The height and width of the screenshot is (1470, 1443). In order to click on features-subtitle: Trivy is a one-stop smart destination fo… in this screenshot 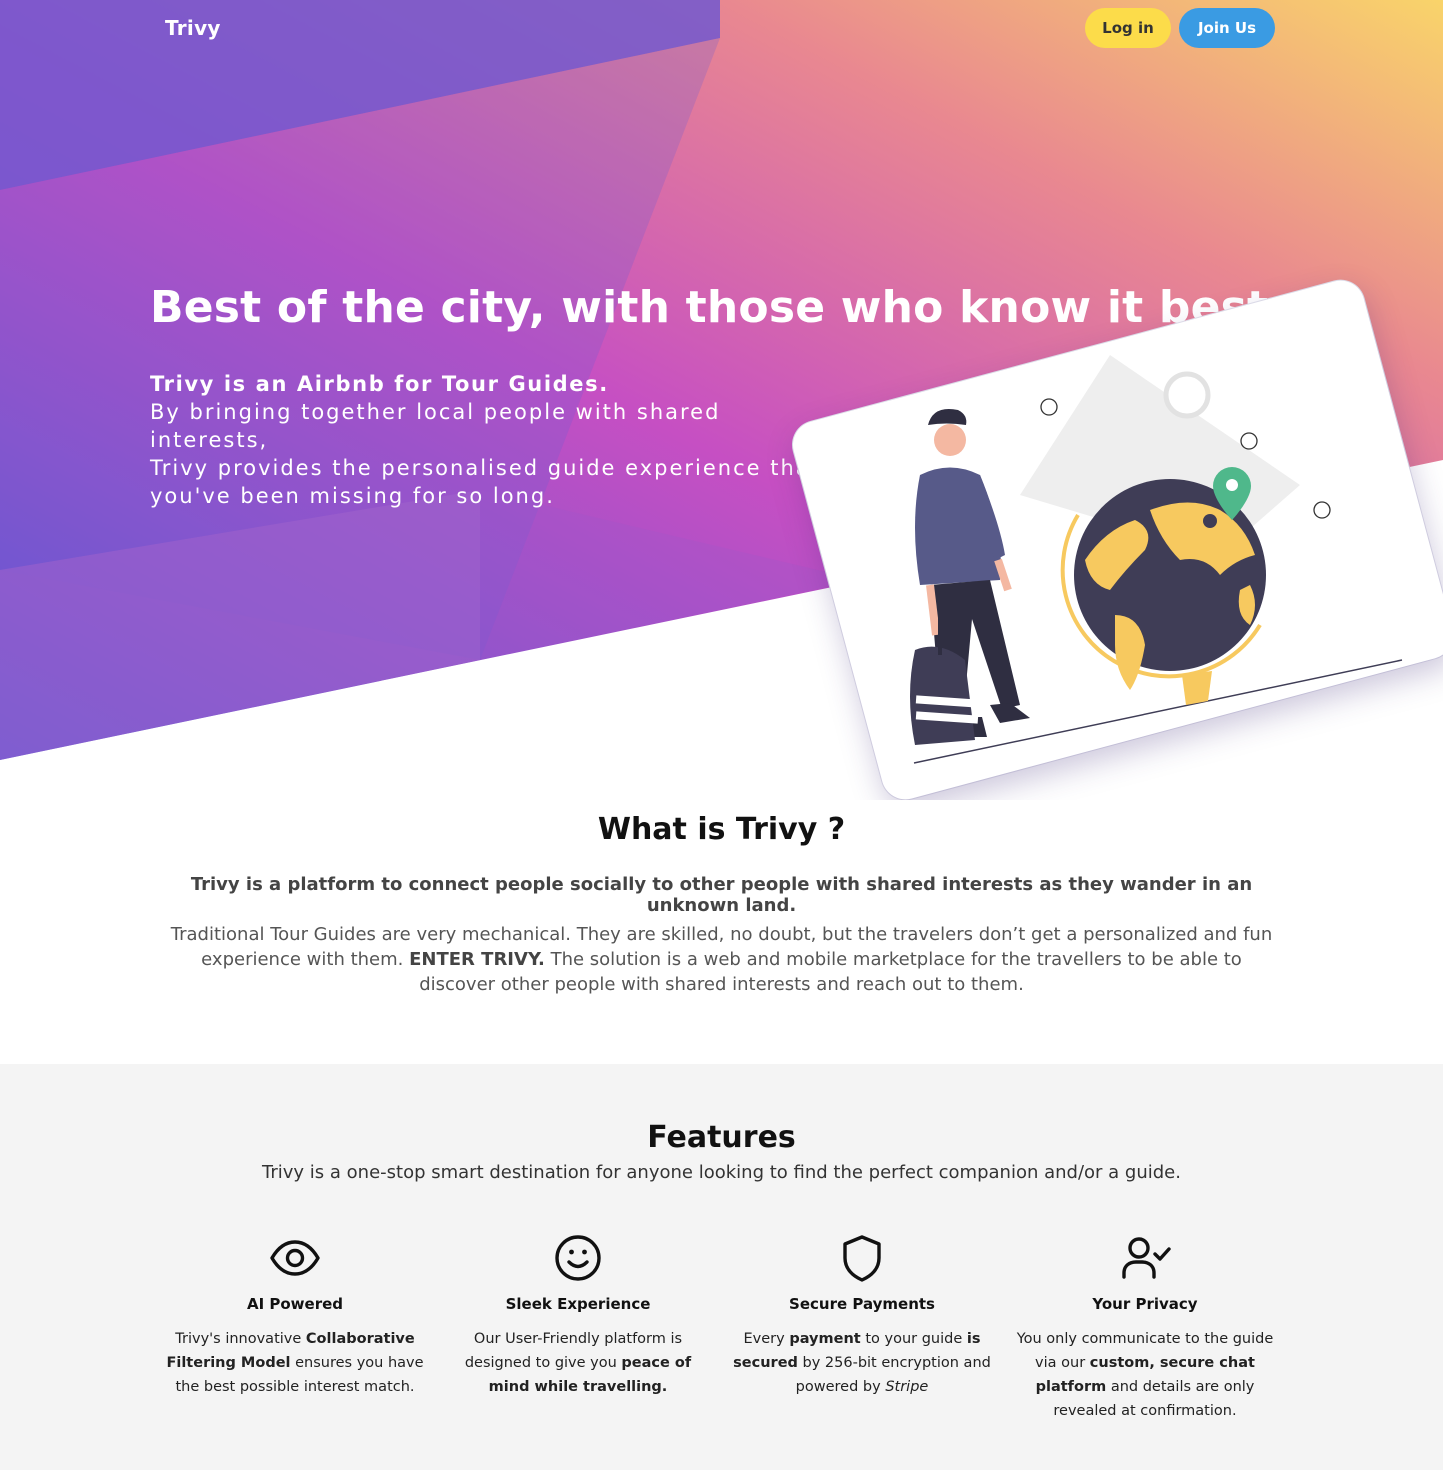, I will do `click(721, 1172)`.